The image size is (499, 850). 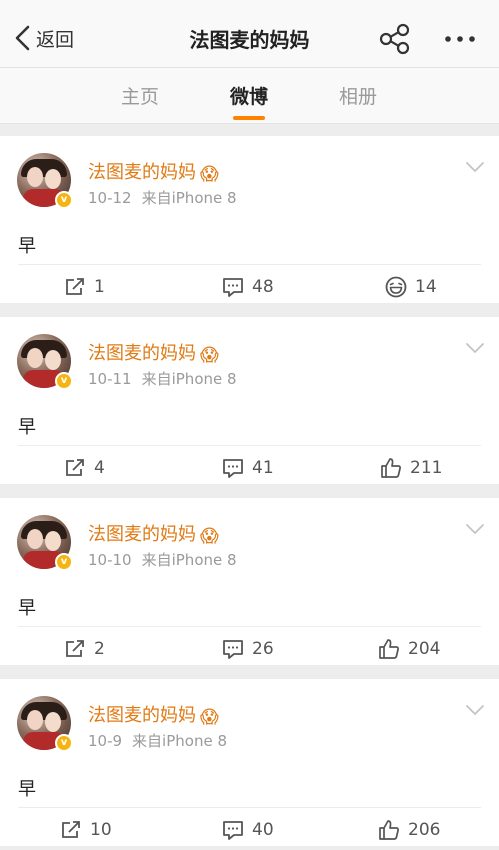 What do you see at coordinates (263, 287) in the screenshot?
I see `comment-count: 48` at bounding box center [263, 287].